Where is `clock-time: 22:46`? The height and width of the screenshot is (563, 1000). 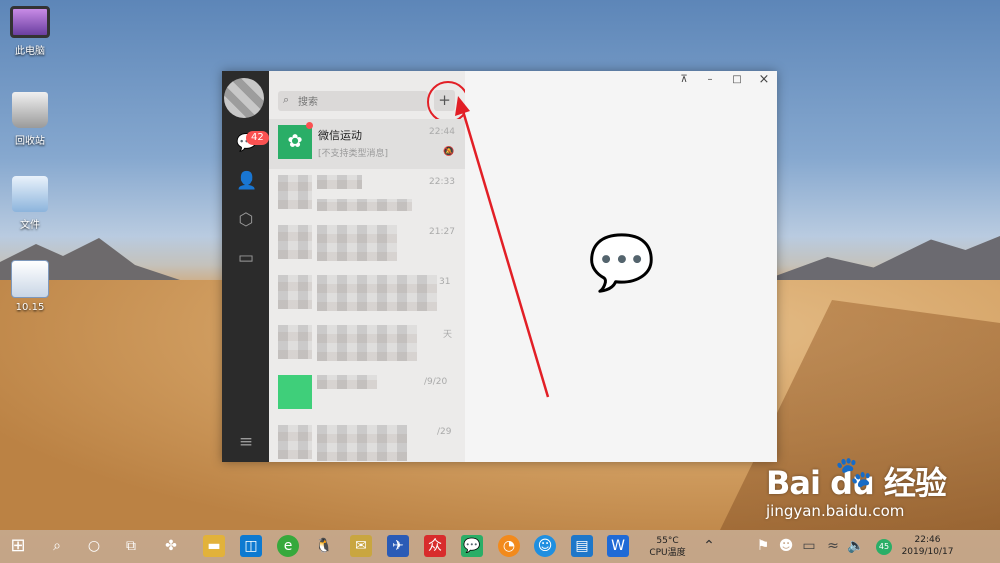 clock-time: 22:46 is located at coordinates (927, 540).